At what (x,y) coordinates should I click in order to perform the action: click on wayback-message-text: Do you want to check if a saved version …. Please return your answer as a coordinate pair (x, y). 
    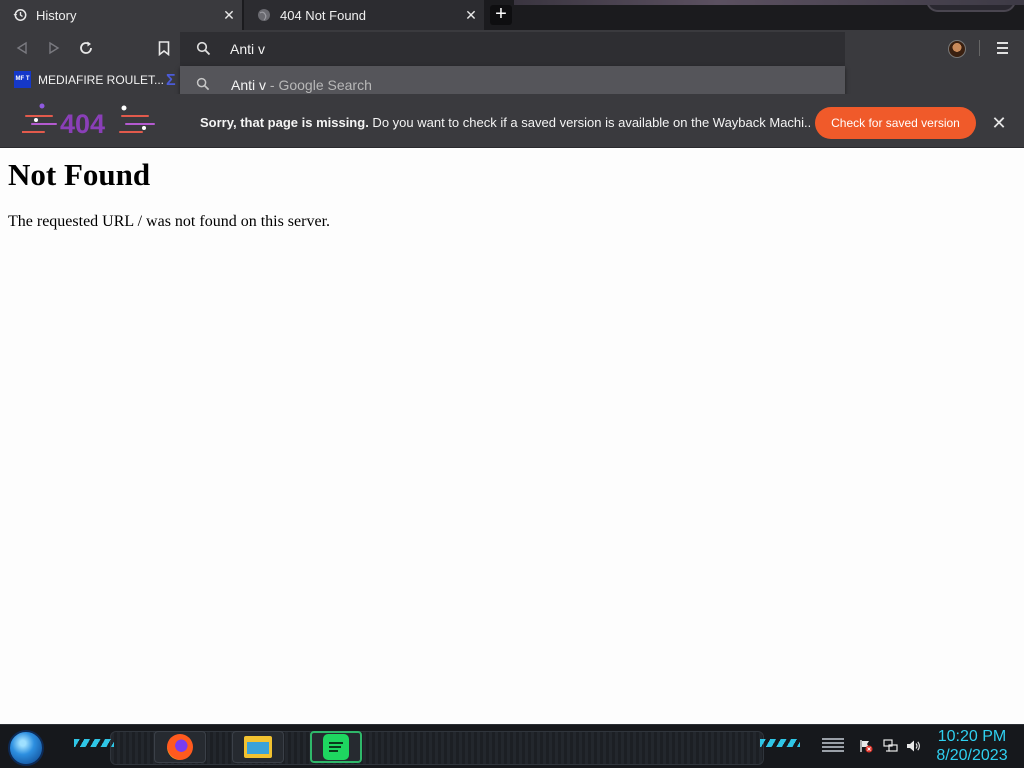
    Looking at the image, I should click on (589, 122).